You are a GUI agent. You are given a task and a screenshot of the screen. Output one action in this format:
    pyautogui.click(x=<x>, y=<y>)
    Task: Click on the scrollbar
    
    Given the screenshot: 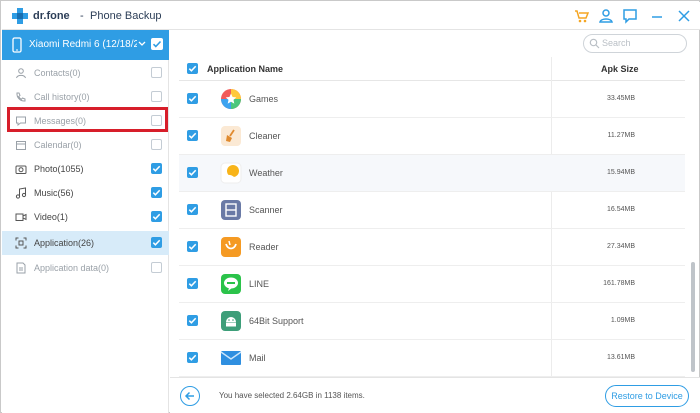 What is the action you would take?
    pyautogui.click(x=693, y=216)
    